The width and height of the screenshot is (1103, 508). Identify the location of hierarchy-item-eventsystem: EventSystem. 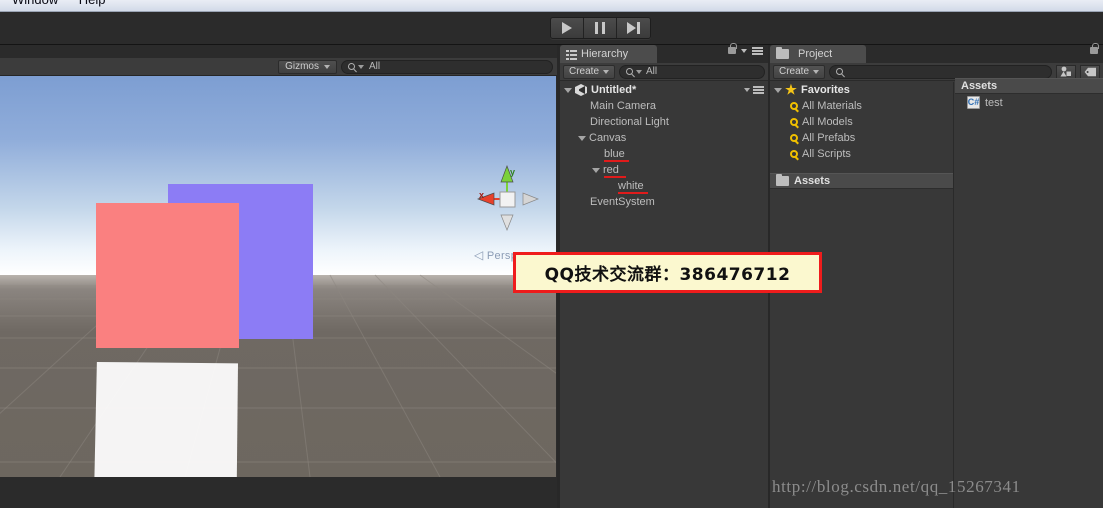
(664, 202).